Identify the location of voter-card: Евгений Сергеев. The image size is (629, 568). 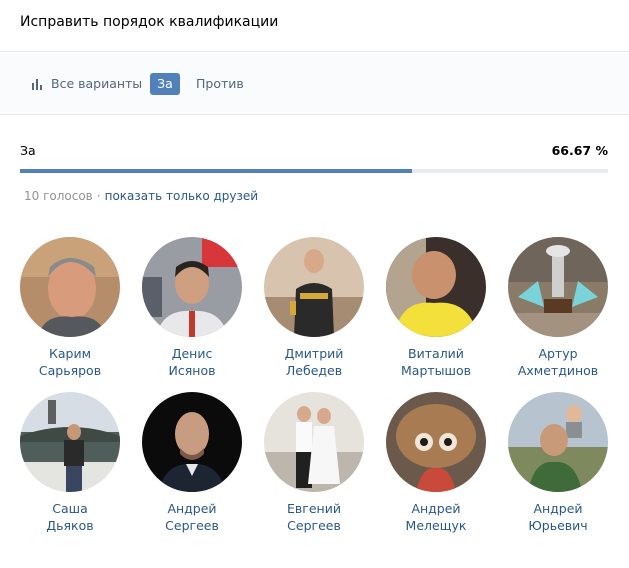
(314, 463).